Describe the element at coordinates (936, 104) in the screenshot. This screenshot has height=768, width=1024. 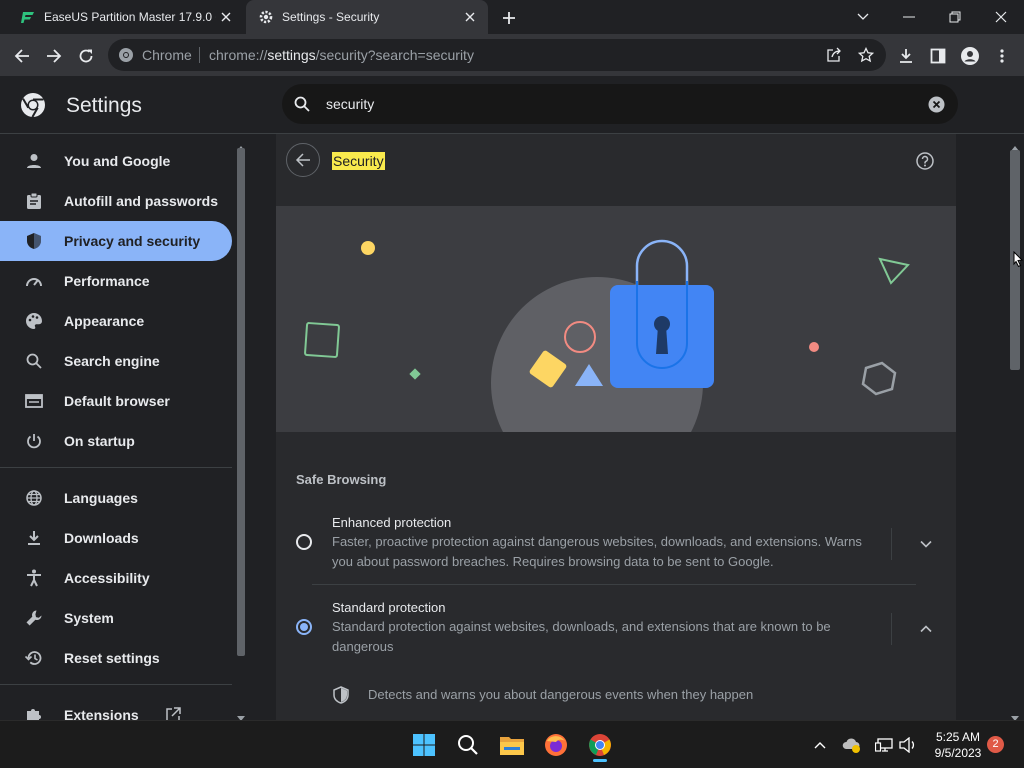
I see `clear-search-icon` at that location.